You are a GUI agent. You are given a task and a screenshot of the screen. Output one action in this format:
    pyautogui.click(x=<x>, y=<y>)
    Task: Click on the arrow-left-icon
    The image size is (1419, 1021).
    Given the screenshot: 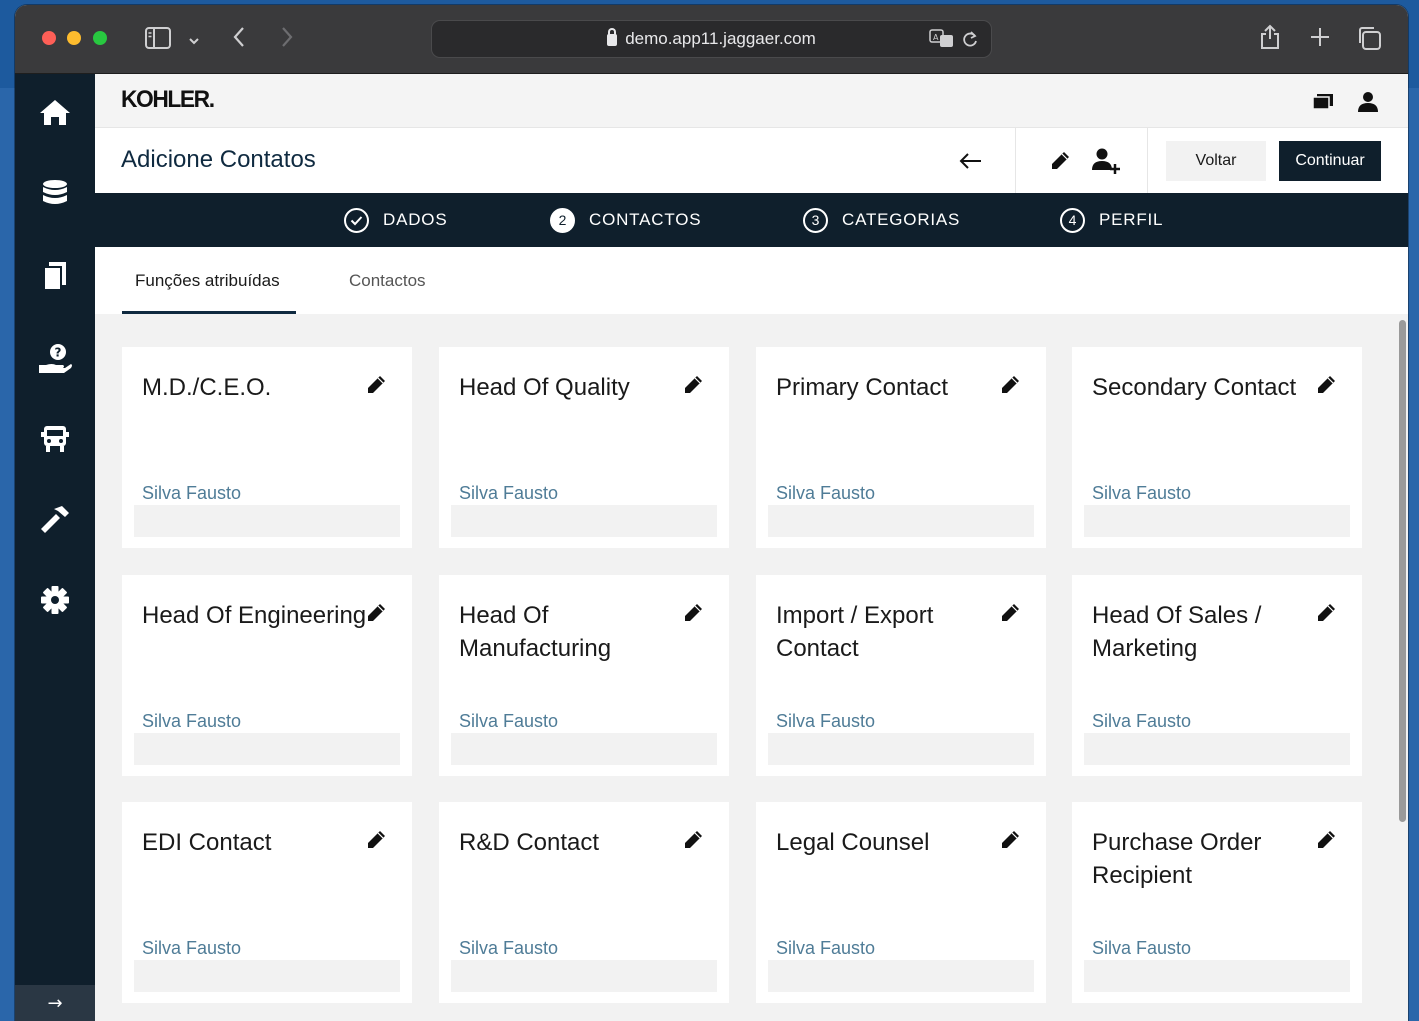 What is the action you would take?
    pyautogui.click(x=971, y=163)
    